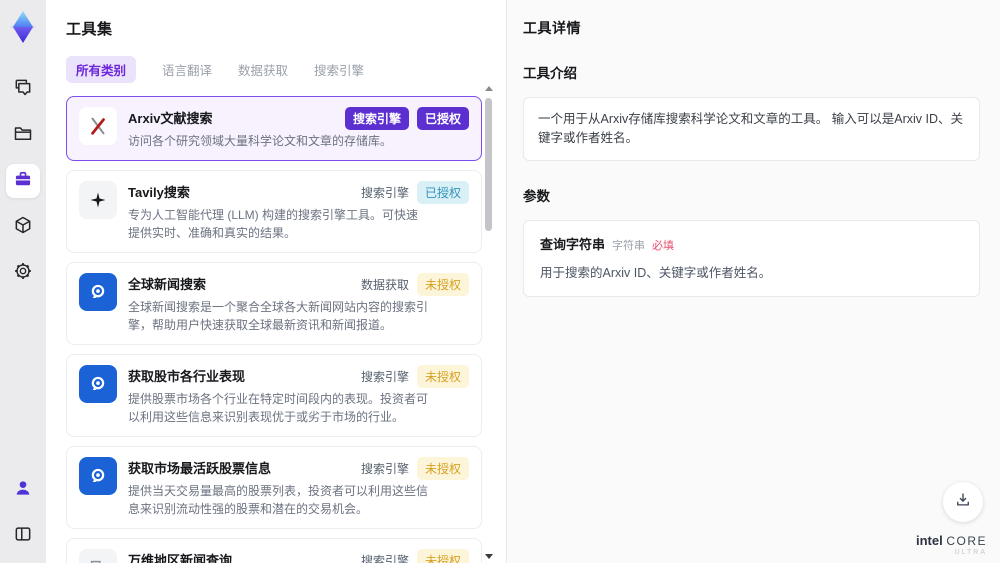 Image resolution: width=1000 pixels, height=563 pixels. What do you see at coordinates (98, 126) in the screenshot?
I see `arxiv-icon` at bounding box center [98, 126].